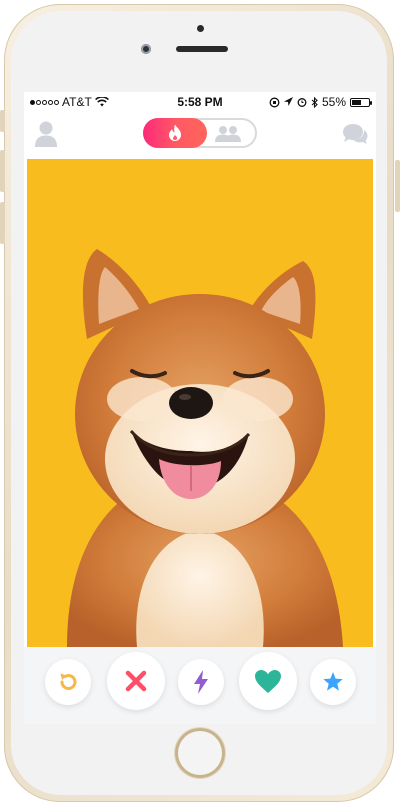  I want to click on volume-up-button, so click(2, 171).